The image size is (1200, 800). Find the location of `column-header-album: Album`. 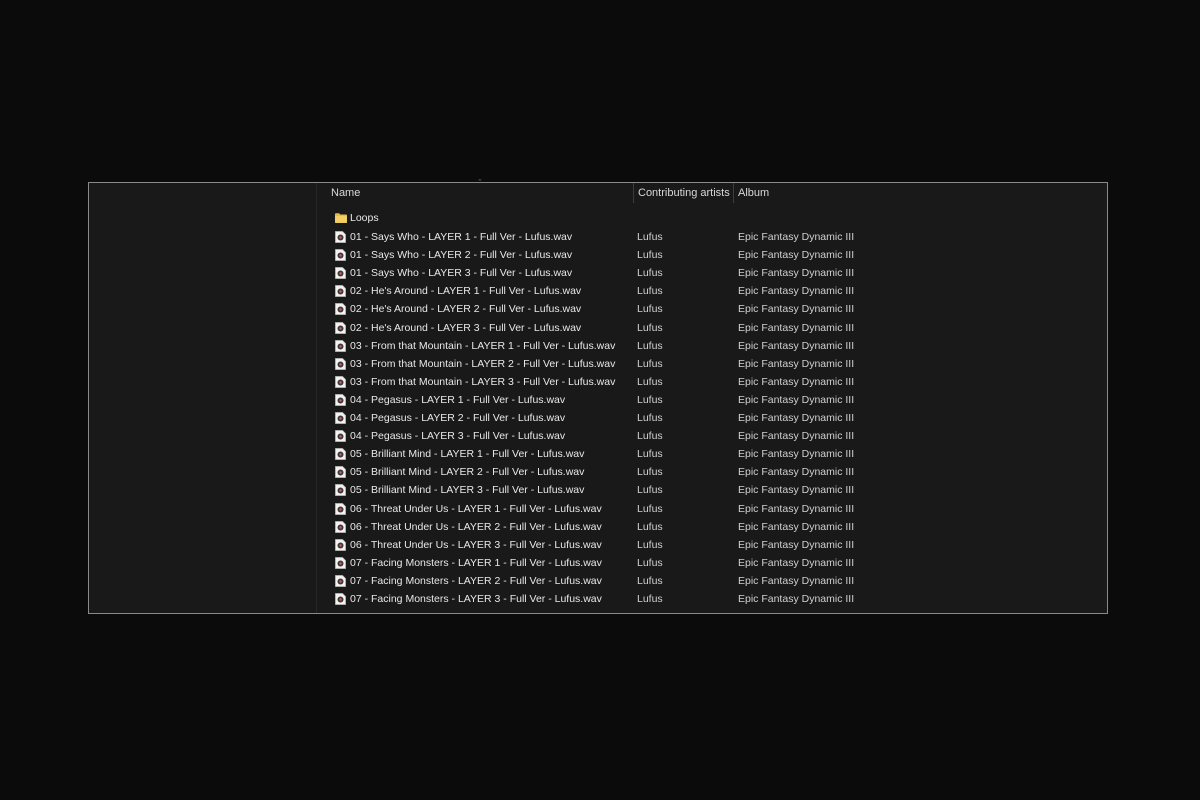

column-header-album: Album is located at coordinates (813, 193).